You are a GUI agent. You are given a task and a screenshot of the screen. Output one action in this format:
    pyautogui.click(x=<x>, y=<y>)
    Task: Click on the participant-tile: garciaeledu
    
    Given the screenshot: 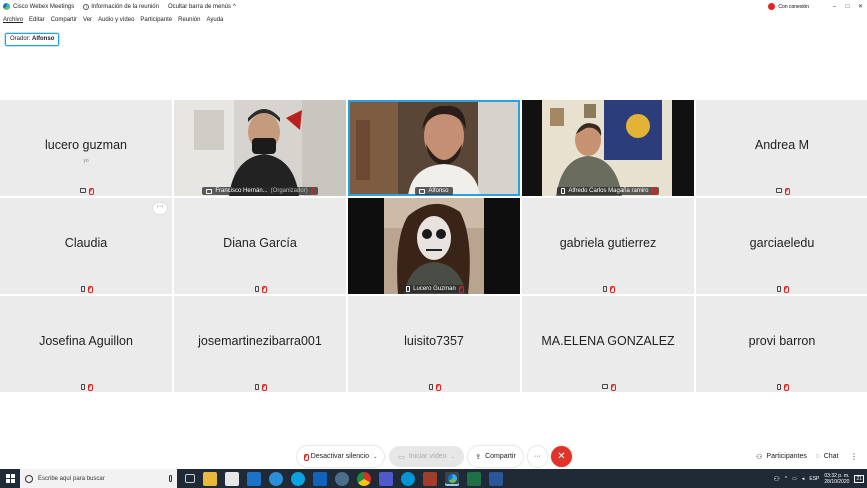 What is the action you would take?
    pyautogui.click(x=781, y=246)
    